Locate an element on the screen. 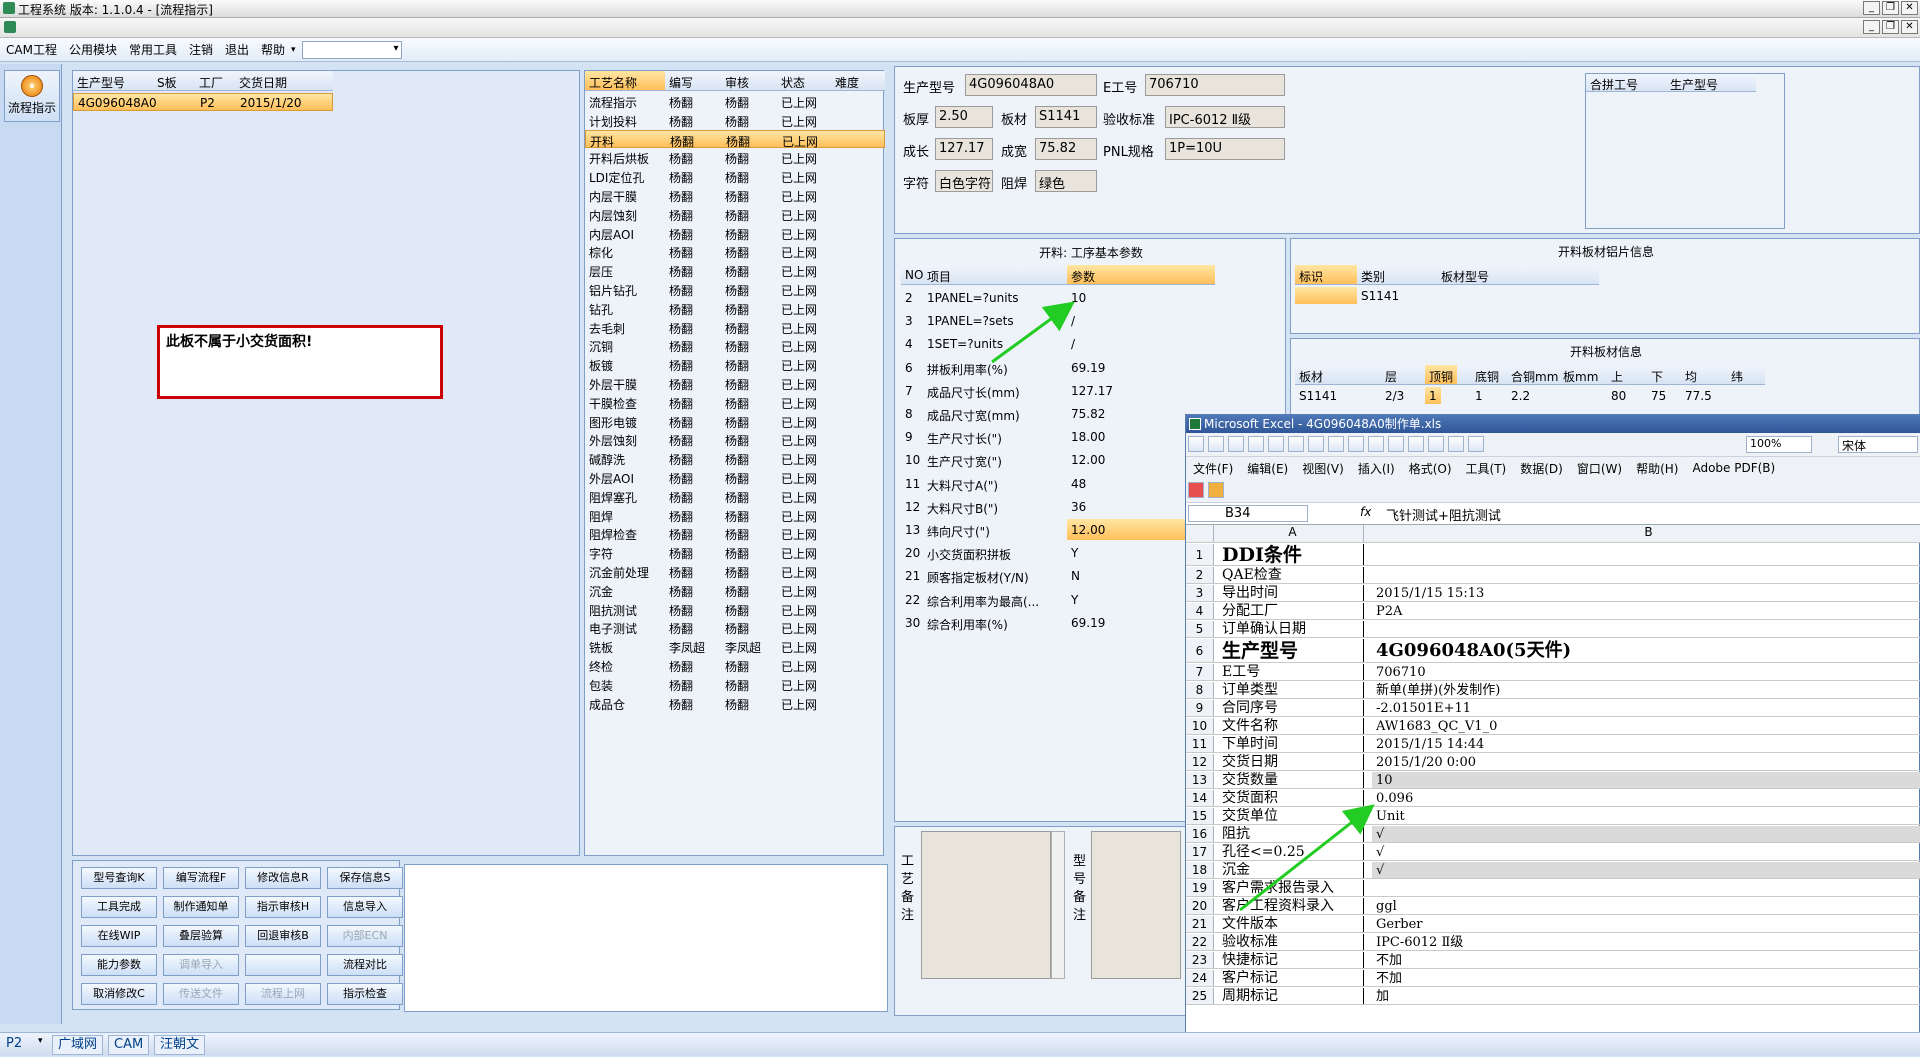 The width and height of the screenshot is (1920, 1057). status-bar: P2 ▾ 广域网 CAM 汪朝文 is located at coordinates (960, 1044).